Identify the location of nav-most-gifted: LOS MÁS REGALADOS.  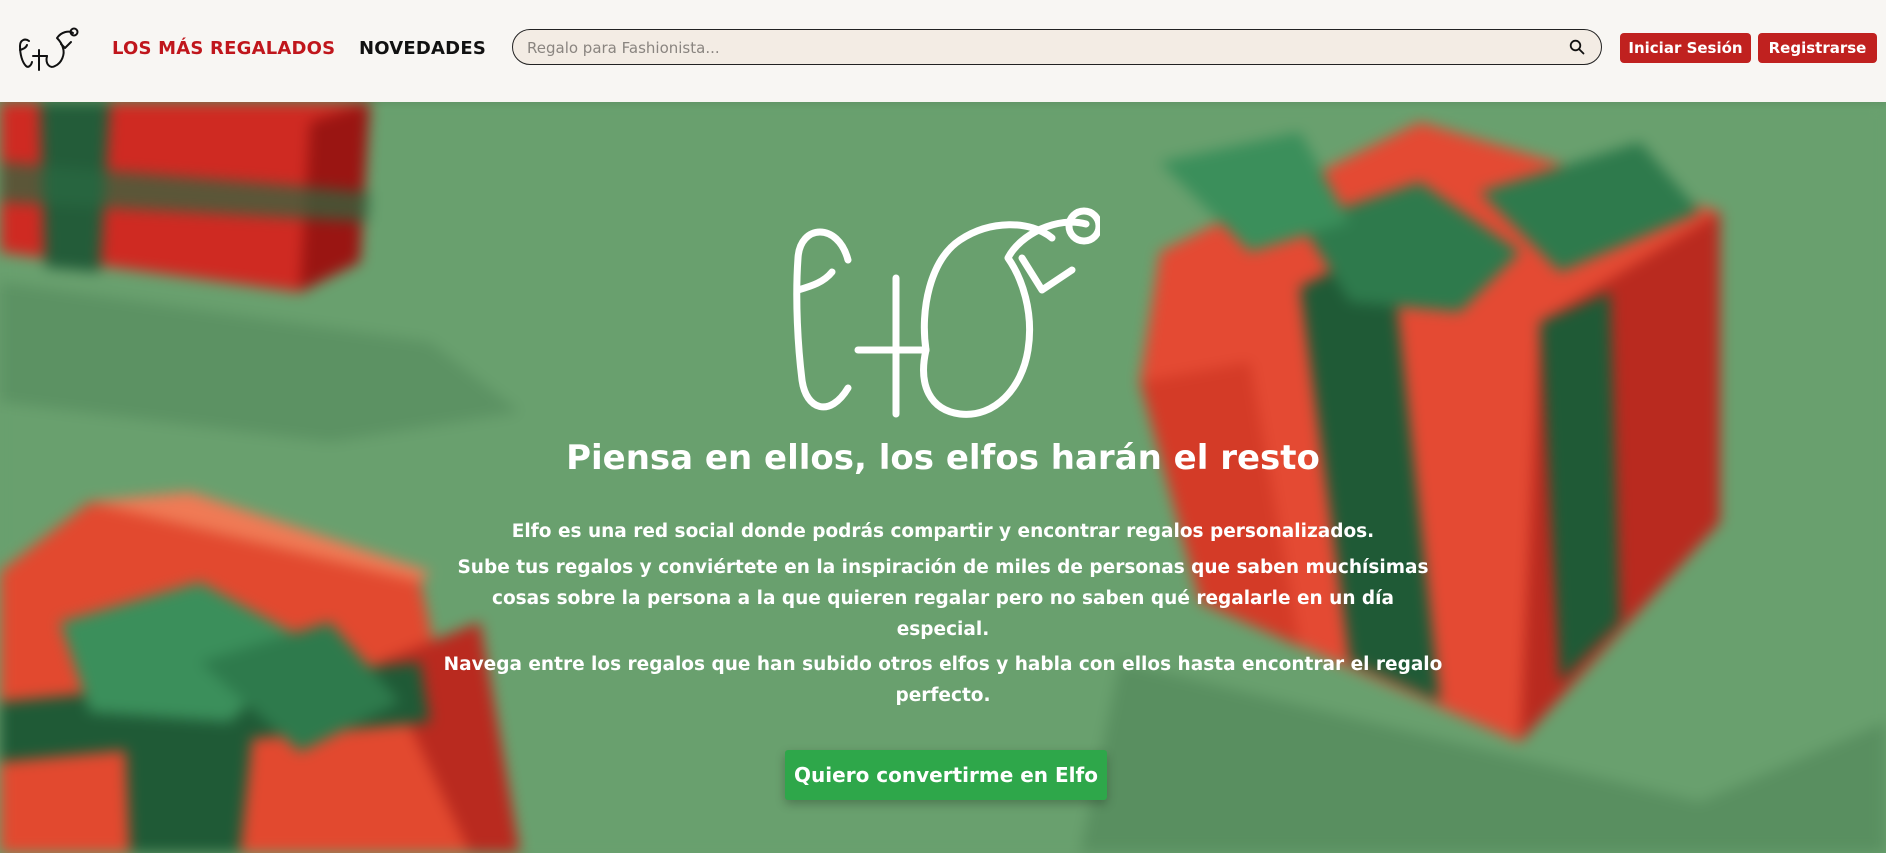
(223, 48).